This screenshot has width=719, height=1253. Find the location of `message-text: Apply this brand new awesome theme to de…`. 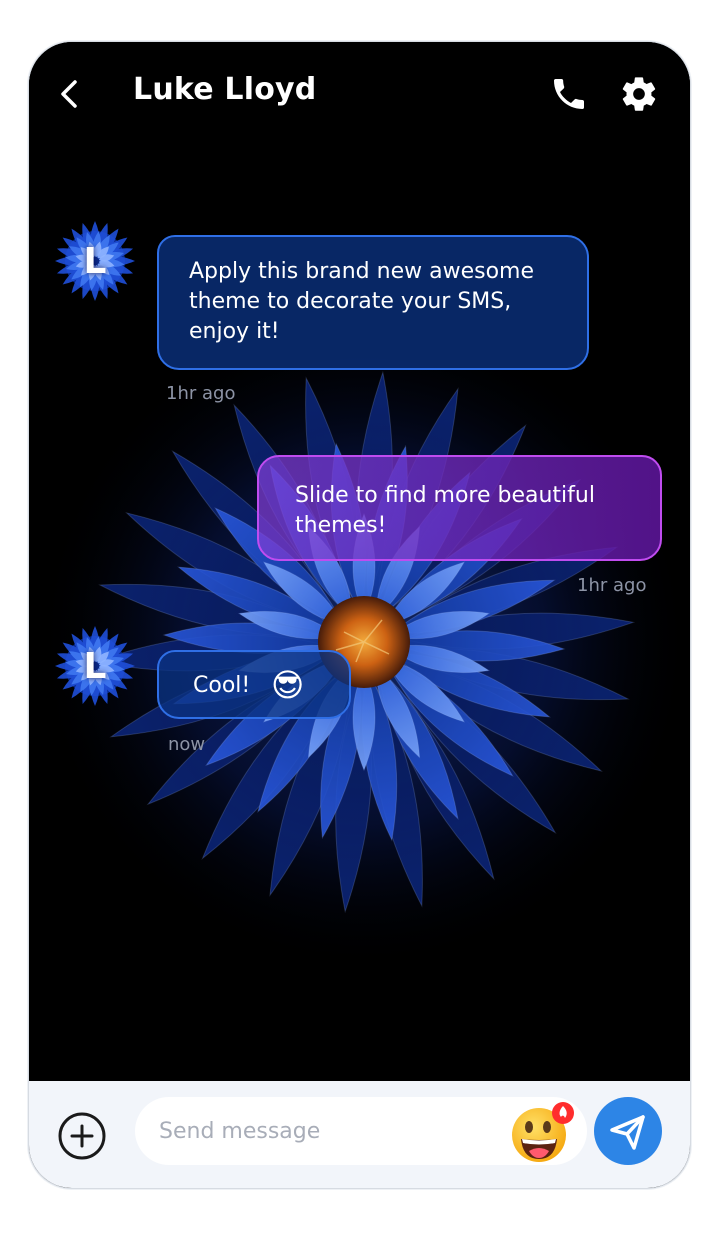

message-text: Apply this brand new awesome theme to de… is located at coordinates (361, 301).